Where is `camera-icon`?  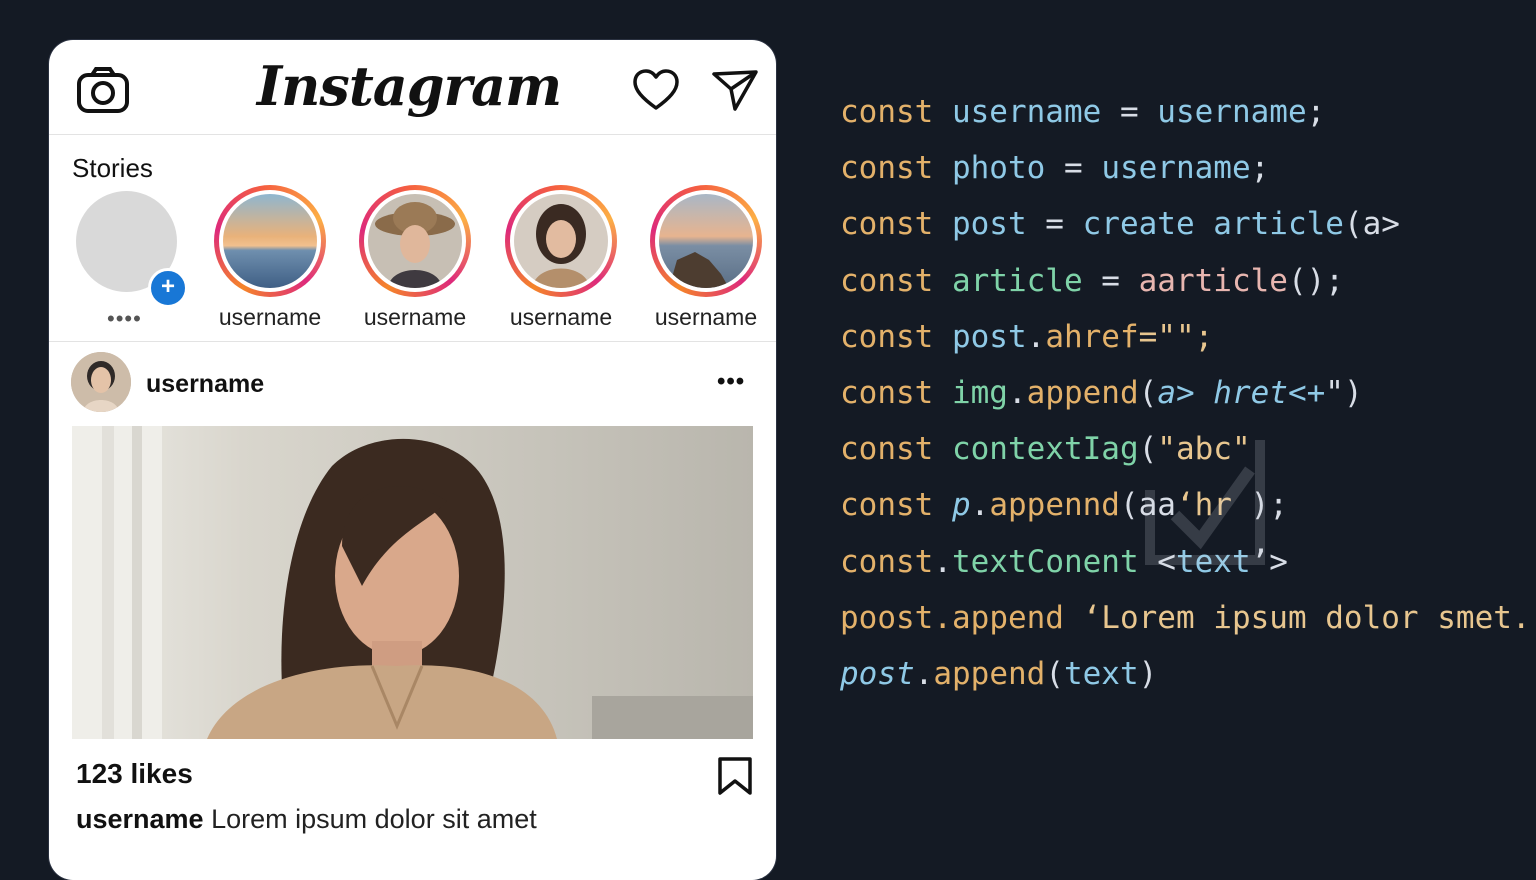
camera-icon is located at coordinates (103, 90).